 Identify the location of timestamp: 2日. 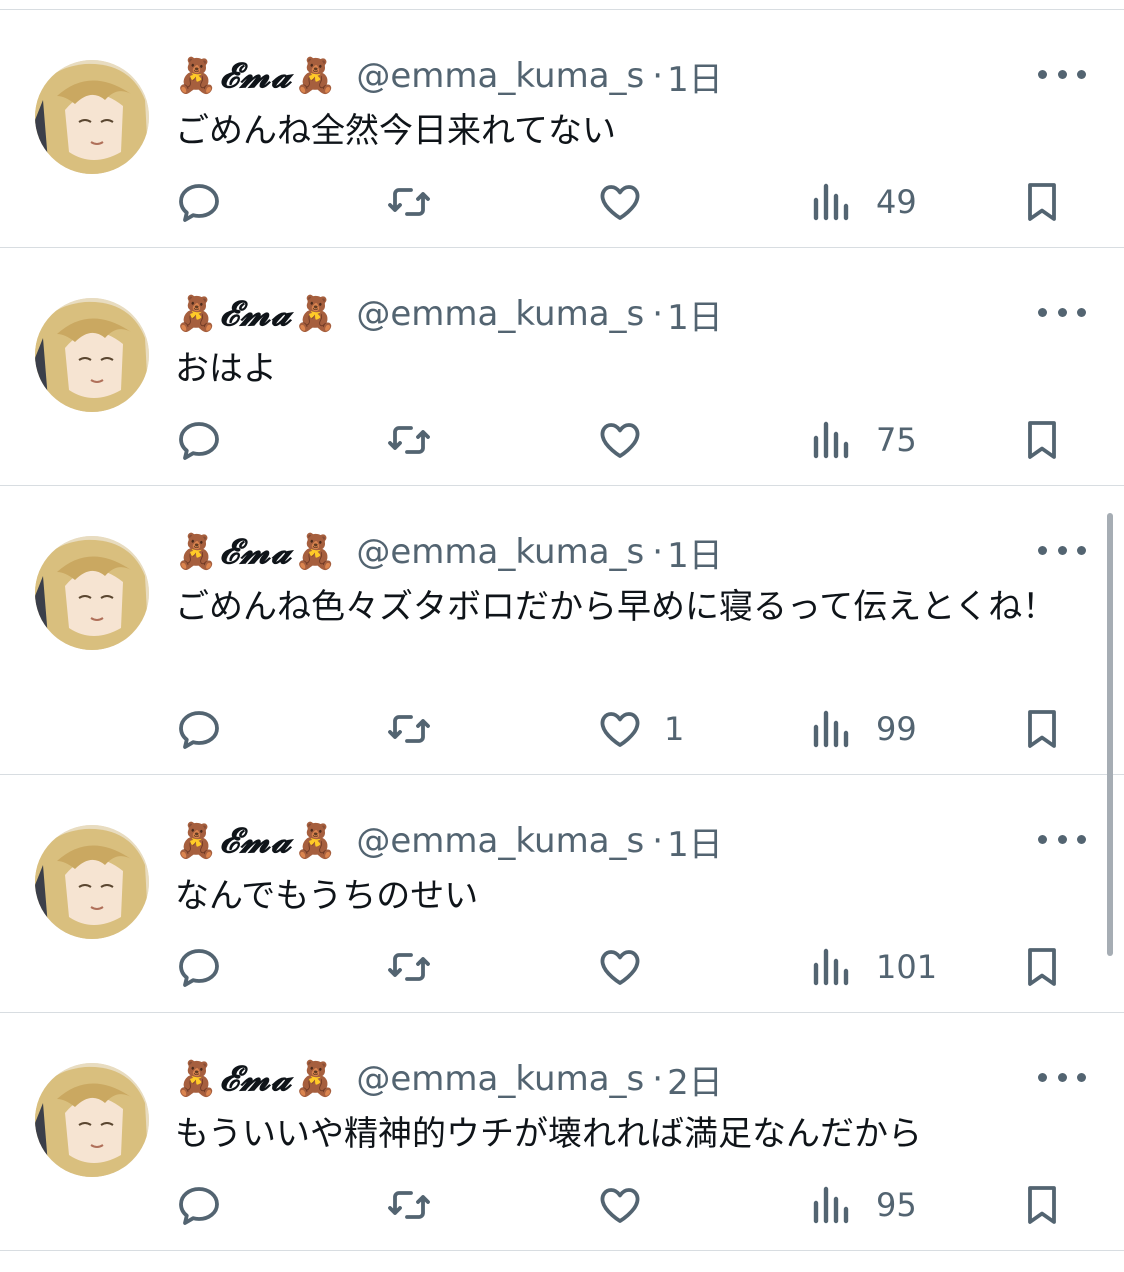
(695, 1079).